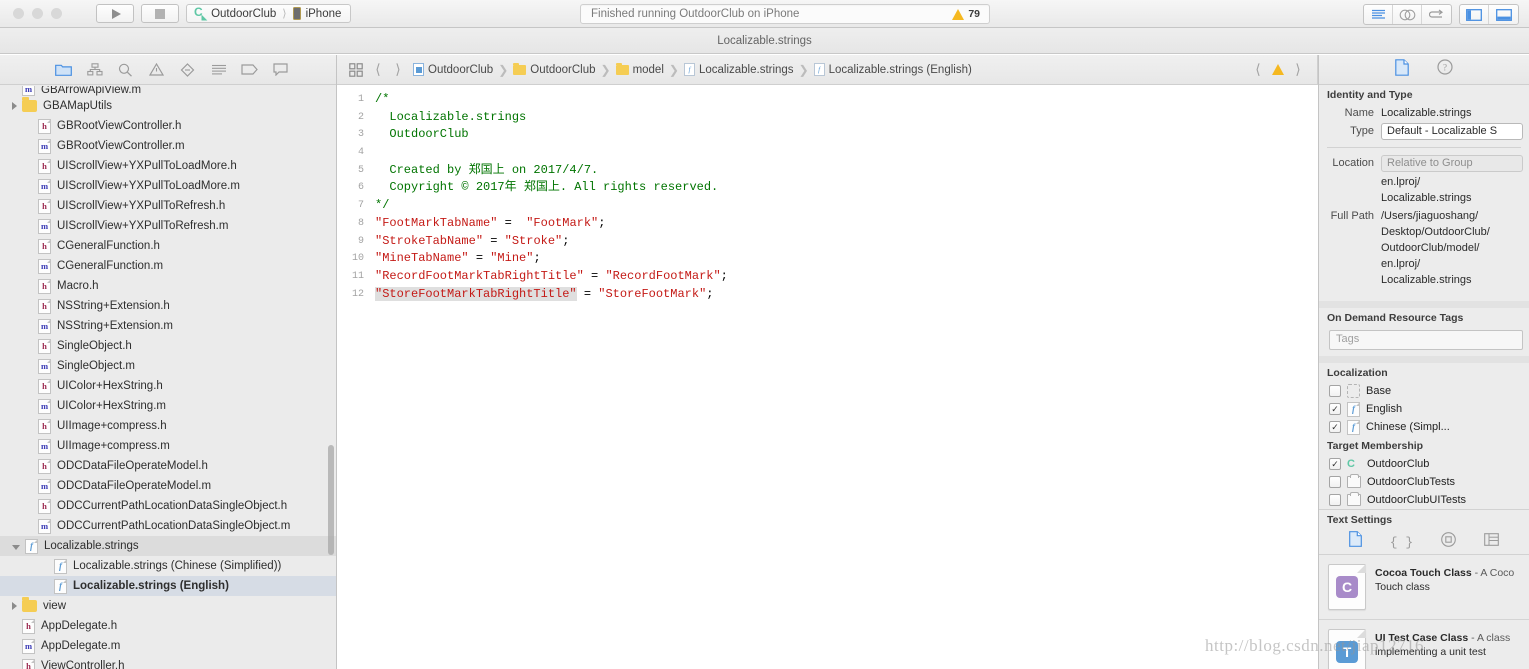 The image size is (1529, 669). Describe the element at coordinates (168, 466) in the screenshot. I see `file-row-odcdatafileoperatemodel-h: h ODCDataFileOperateModel.h` at that location.